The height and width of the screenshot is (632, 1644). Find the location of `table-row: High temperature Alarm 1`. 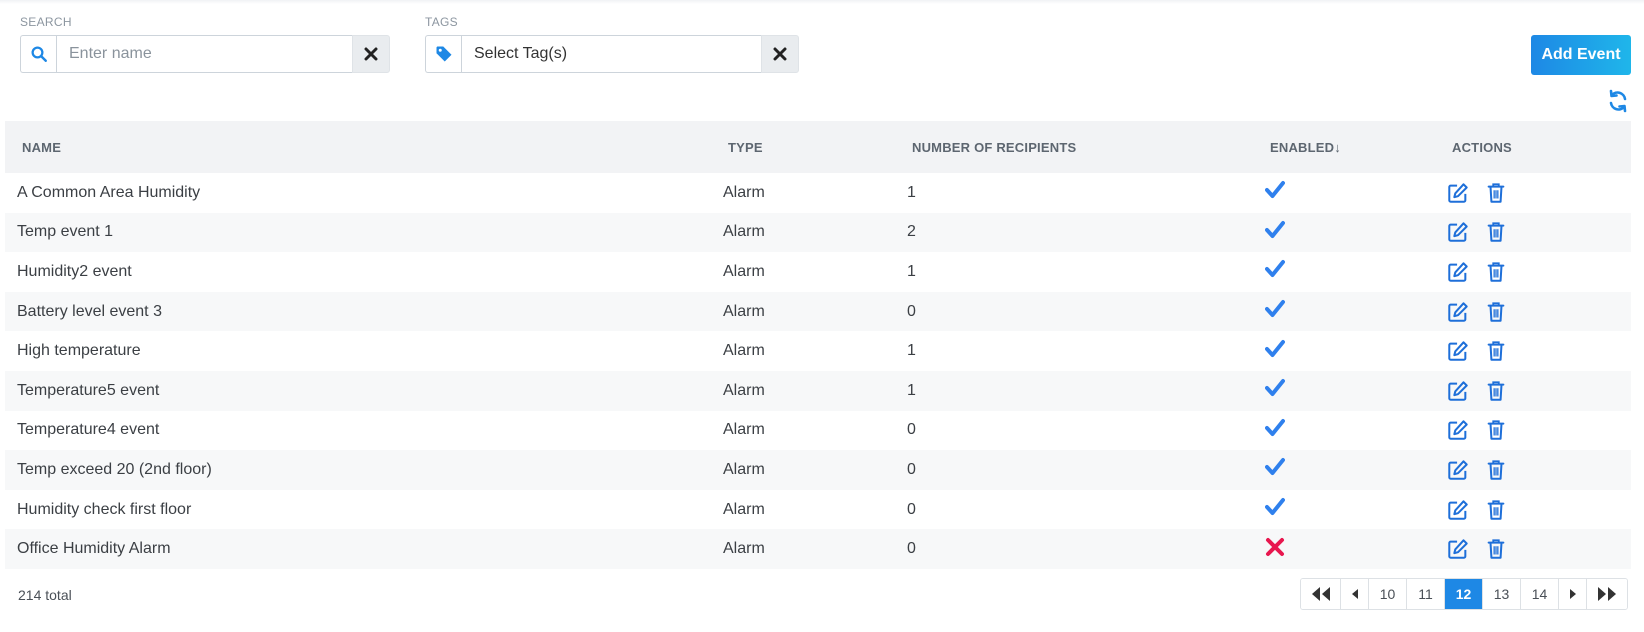

table-row: High temperature Alarm 1 is located at coordinates (818, 351).